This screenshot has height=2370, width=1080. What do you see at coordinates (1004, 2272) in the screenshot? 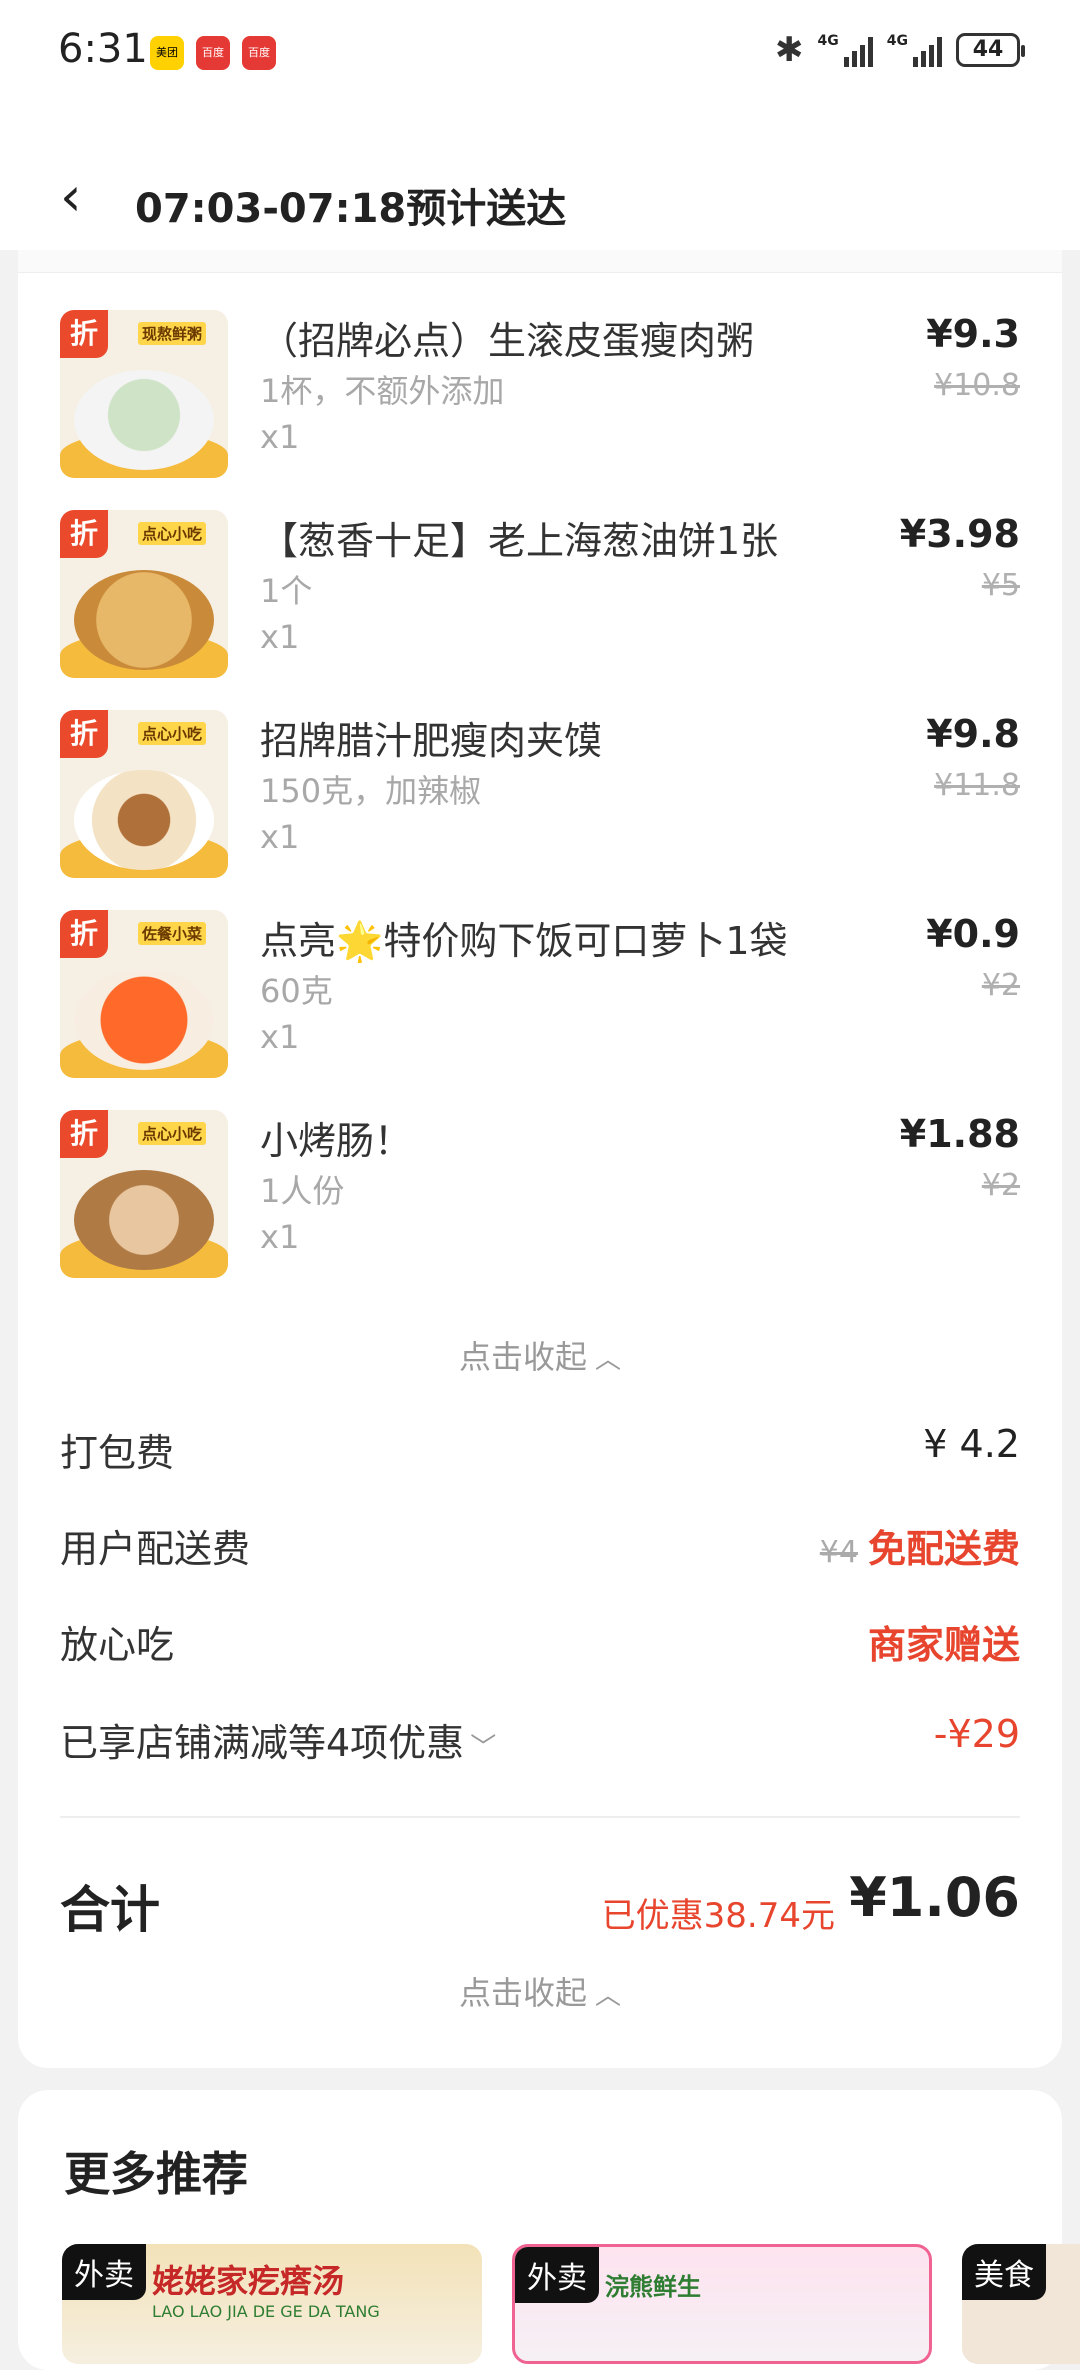
I see `tile-badge: 美食` at bounding box center [1004, 2272].